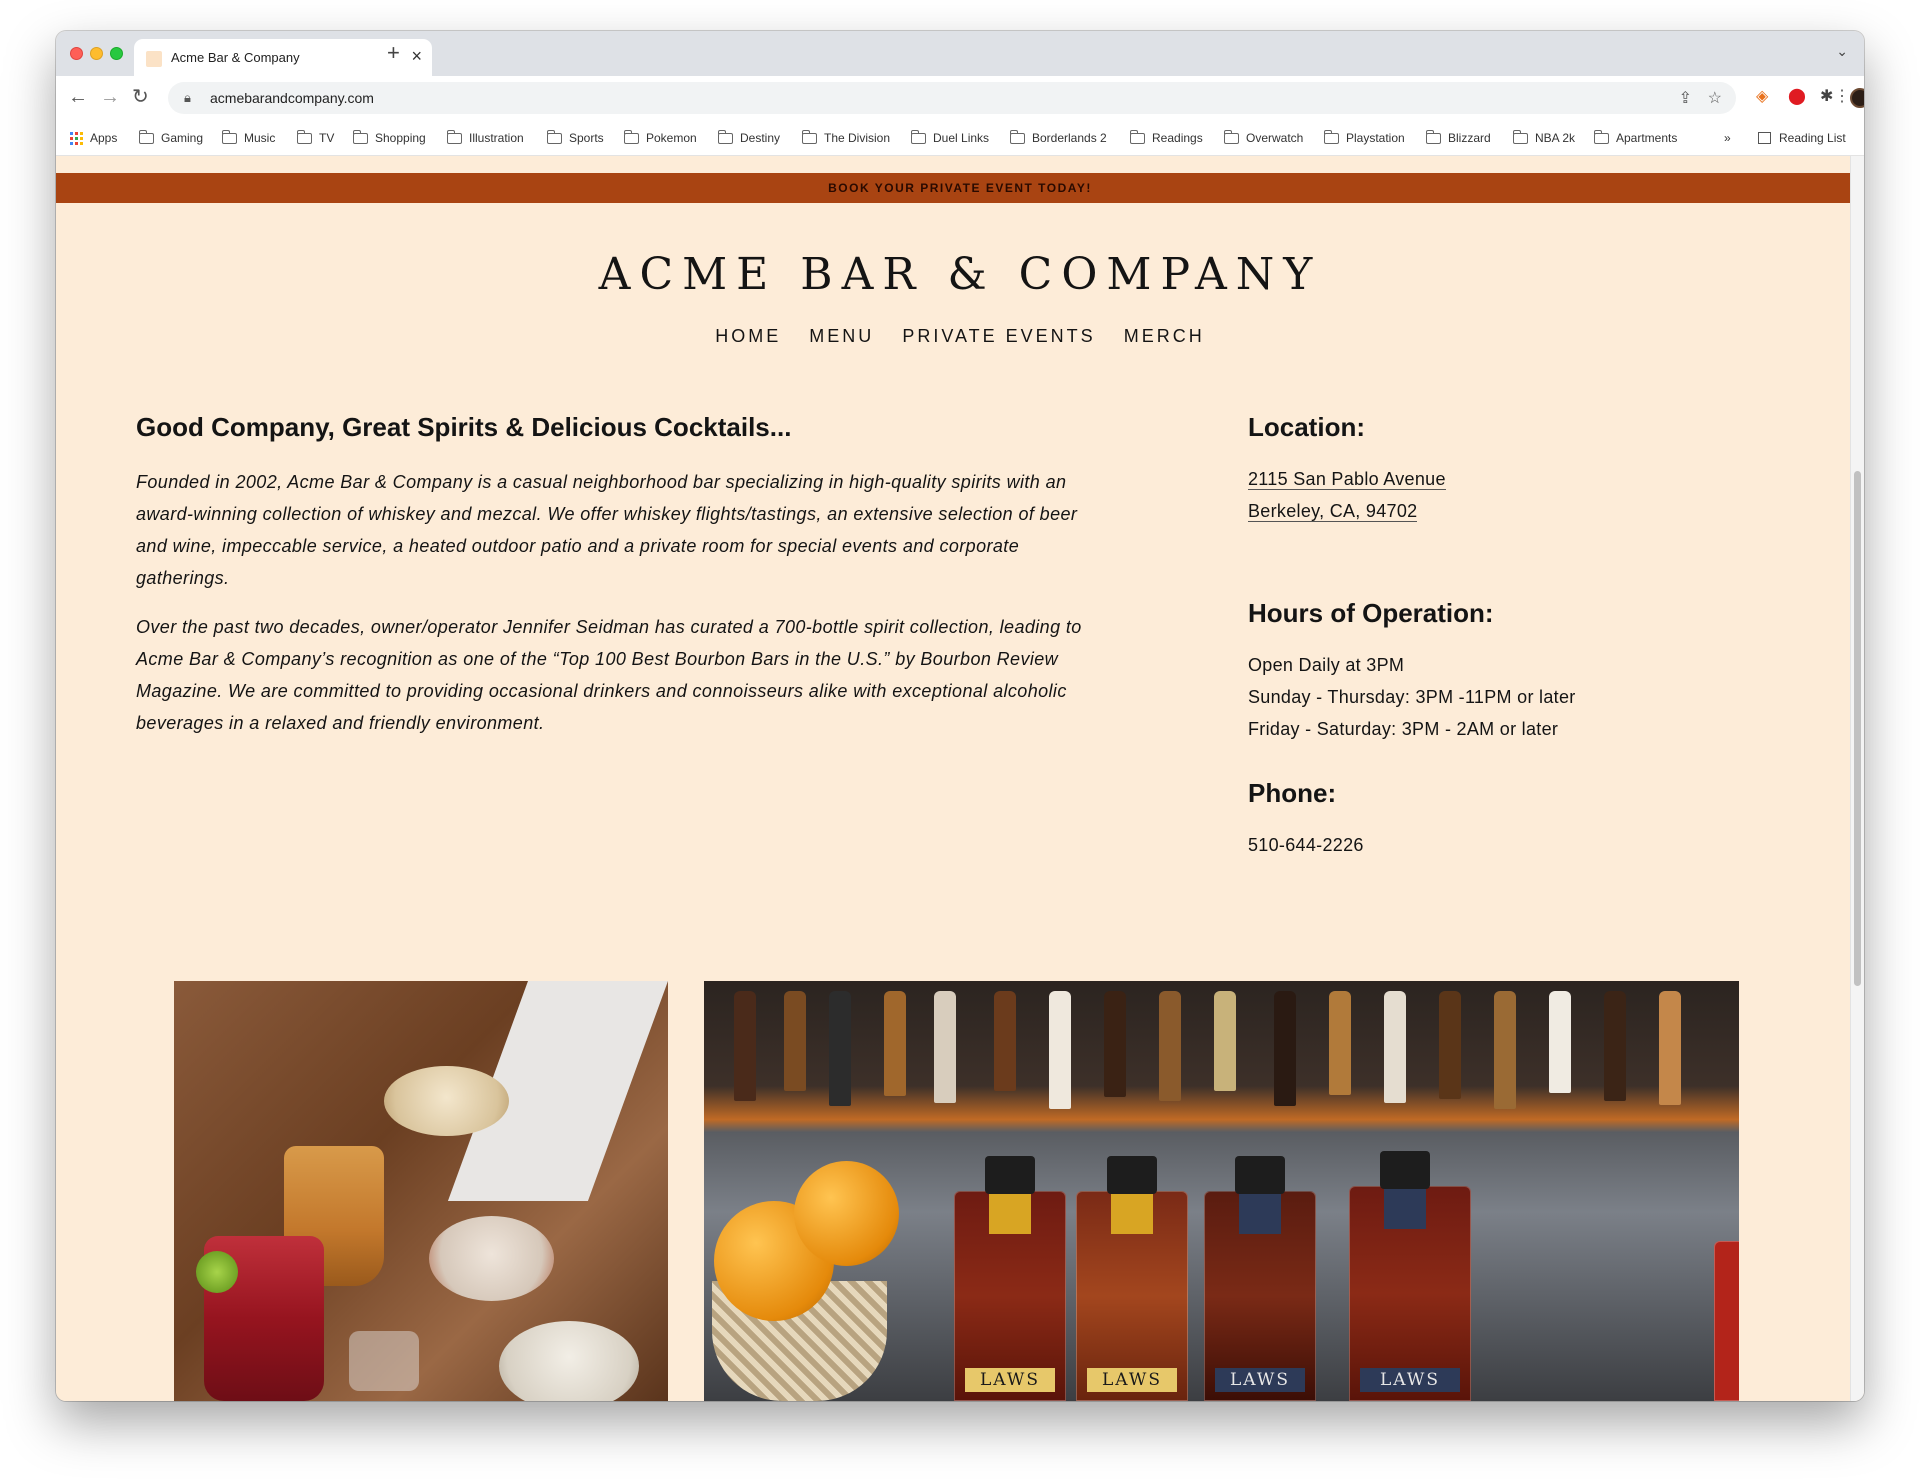 The height and width of the screenshot is (1481, 1920). What do you see at coordinates (575, 137) in the screenshot?
I see `bookmark-folder: Sports` at bounding box center [575, 137].